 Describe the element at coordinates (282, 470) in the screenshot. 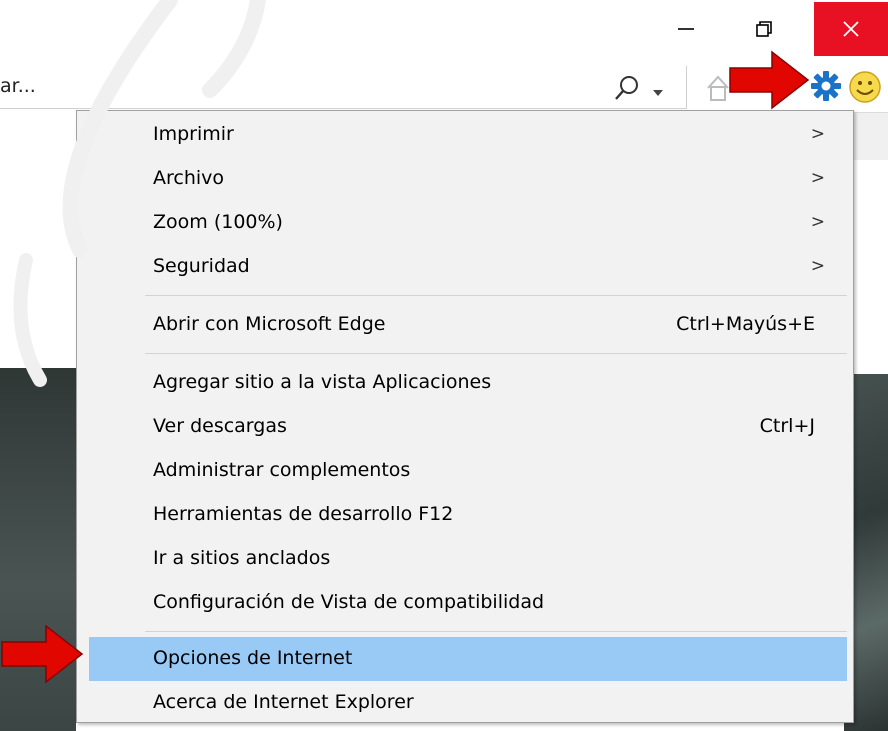

I see `menu-item-label: Administrar complementos` at that location.